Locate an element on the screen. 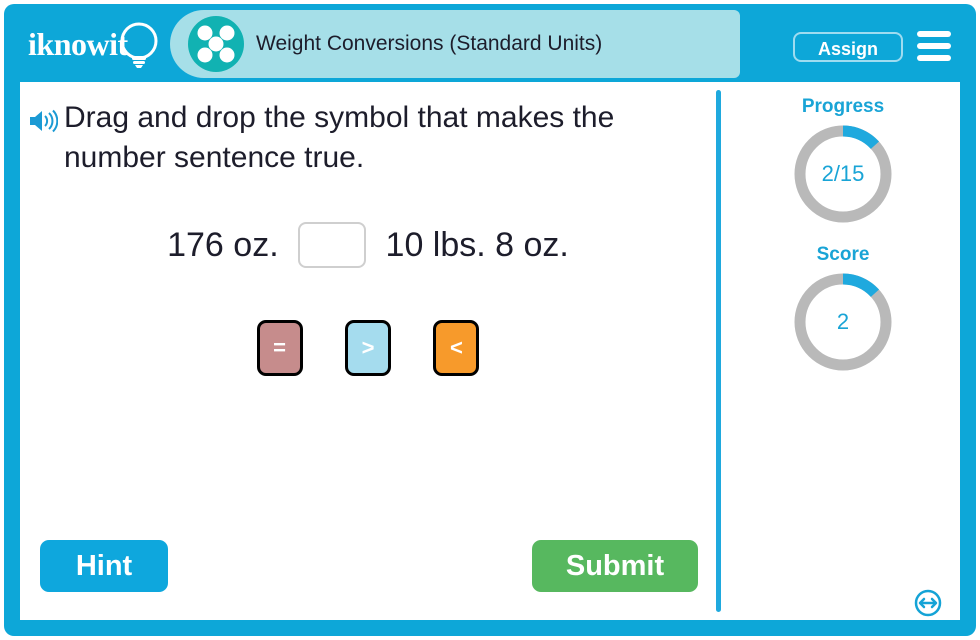  sentence-right-operand: 10 lbs. 8 oz. is located at coordinates (477, 244).